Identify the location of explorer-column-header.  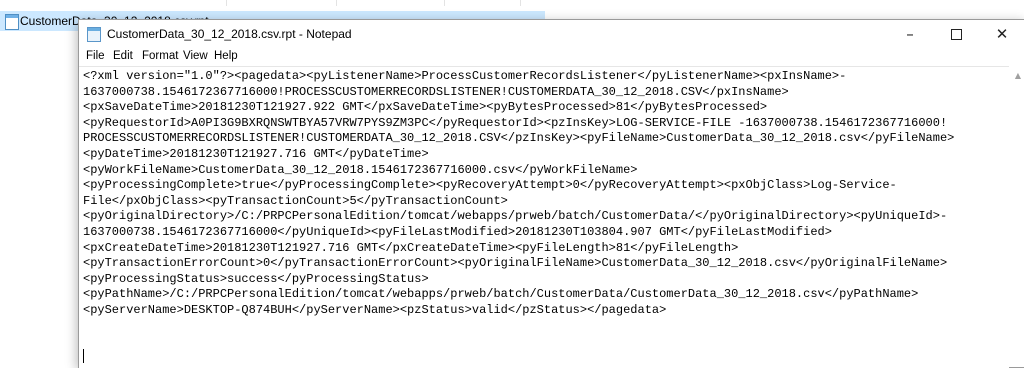
(512, 3).